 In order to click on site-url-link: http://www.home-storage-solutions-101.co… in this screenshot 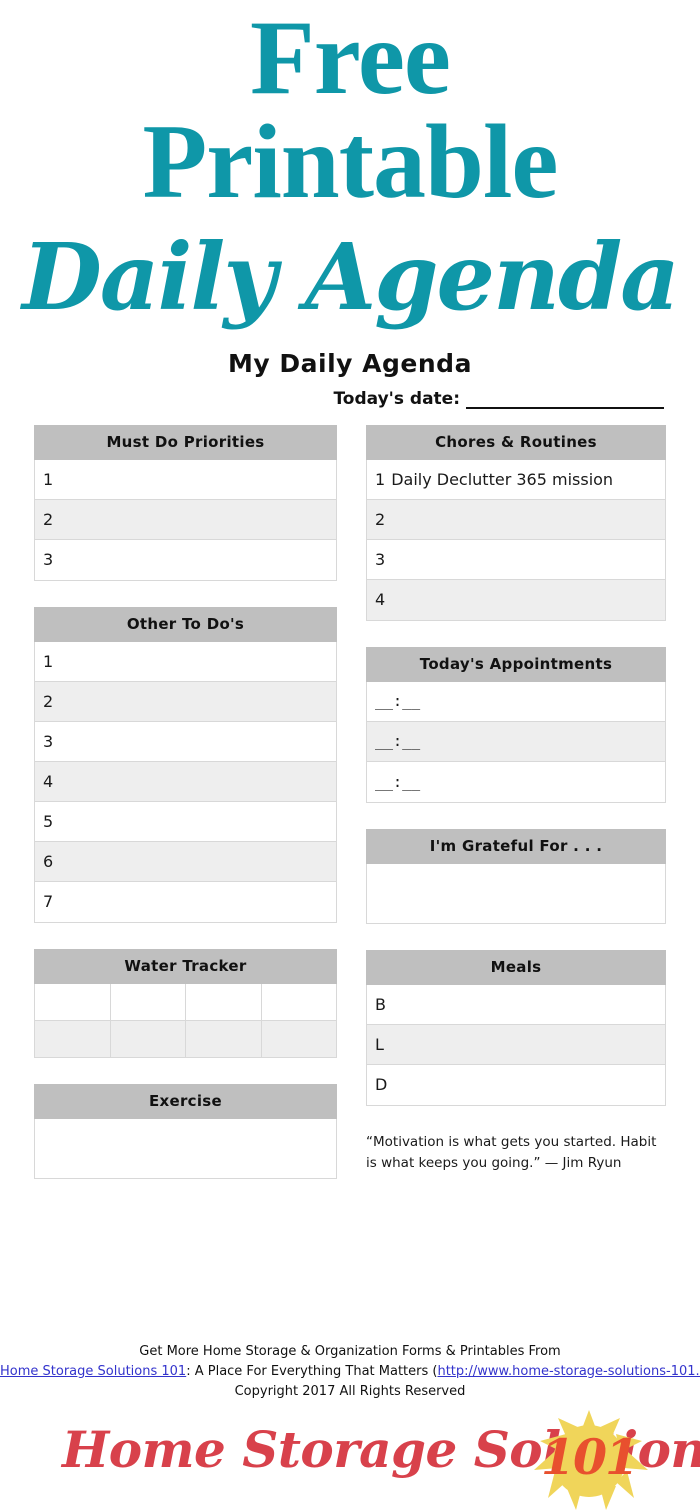, I will do `click(568, 1371)`.